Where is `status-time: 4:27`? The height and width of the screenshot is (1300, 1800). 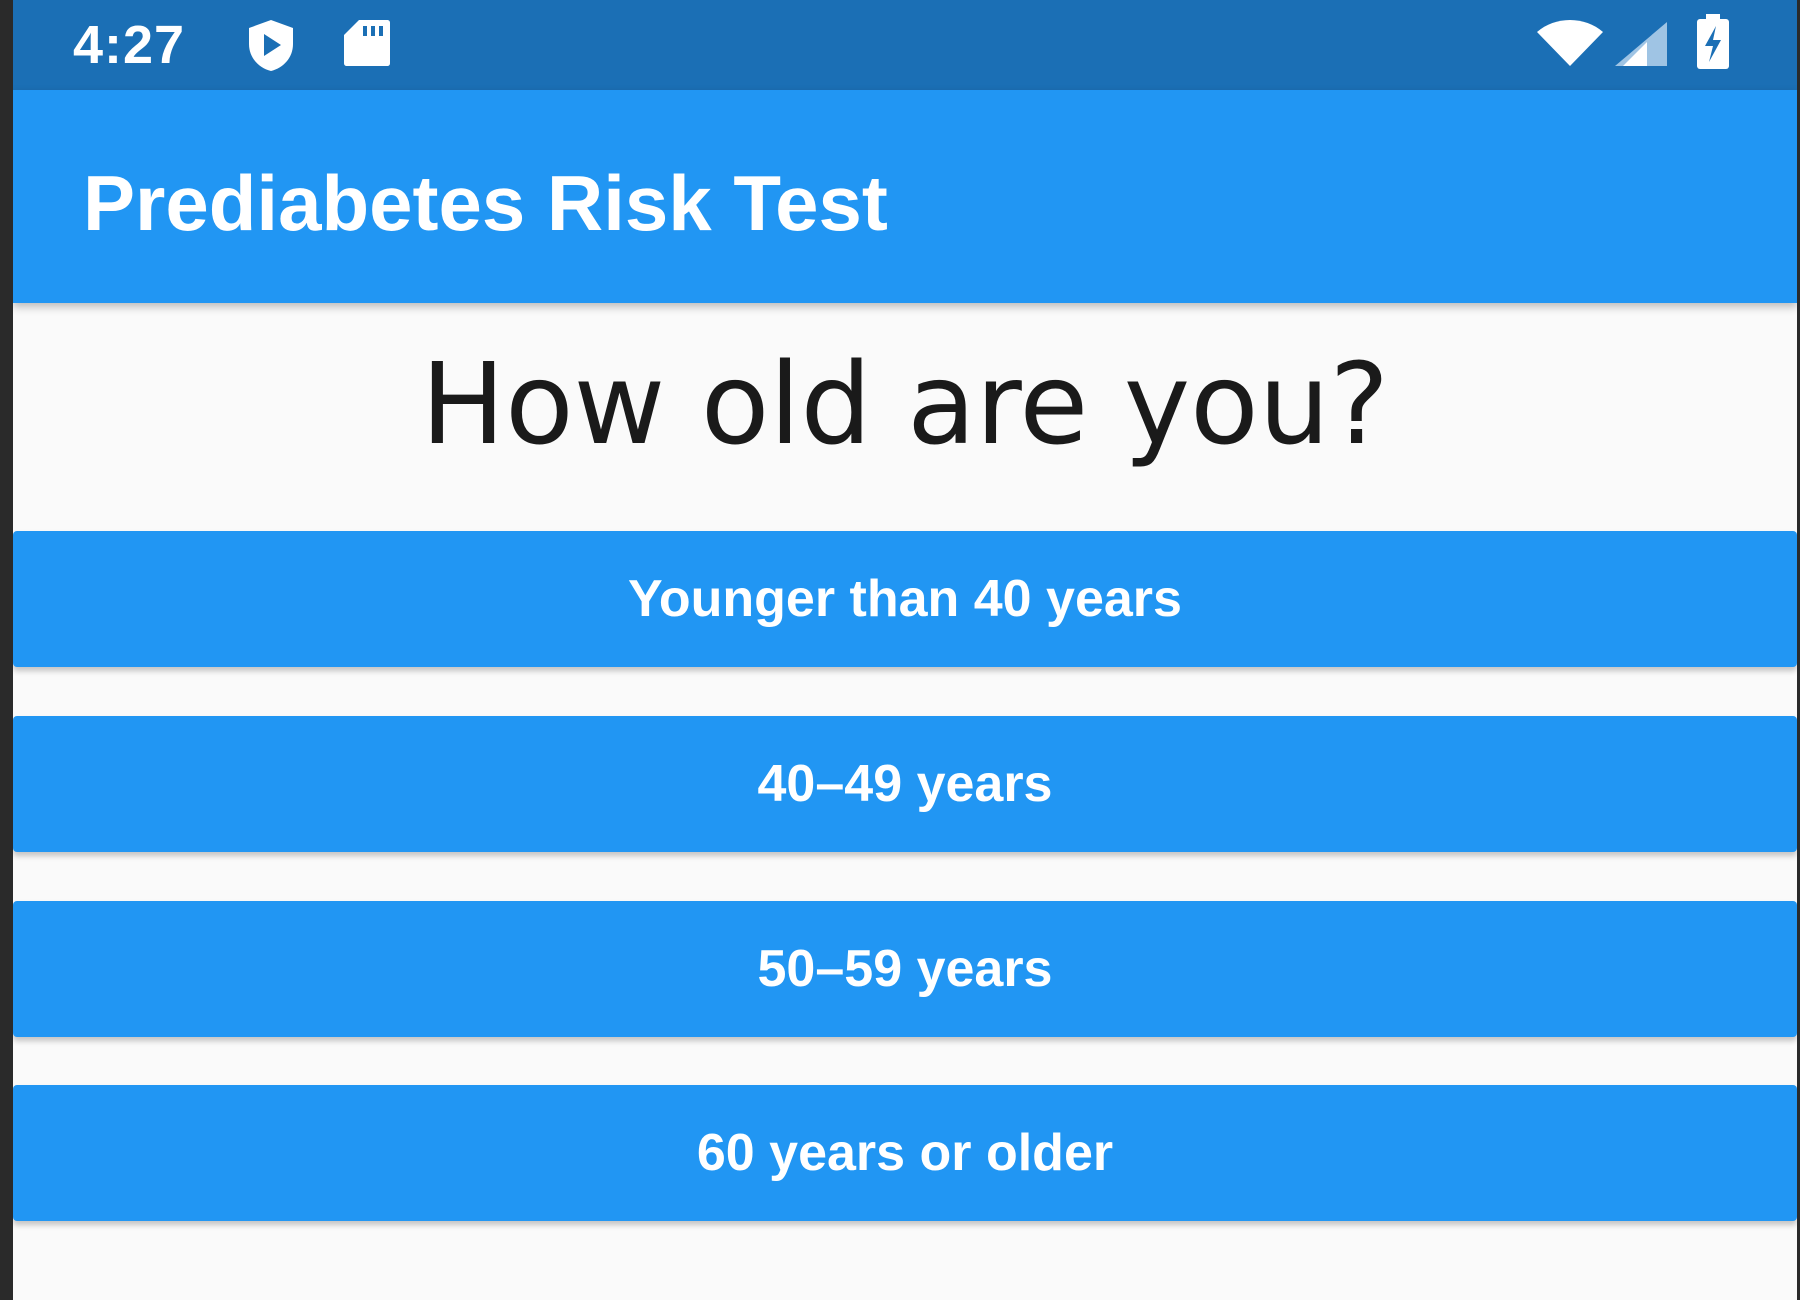 status-time: 4:27 is located at coordinates (129, 45).